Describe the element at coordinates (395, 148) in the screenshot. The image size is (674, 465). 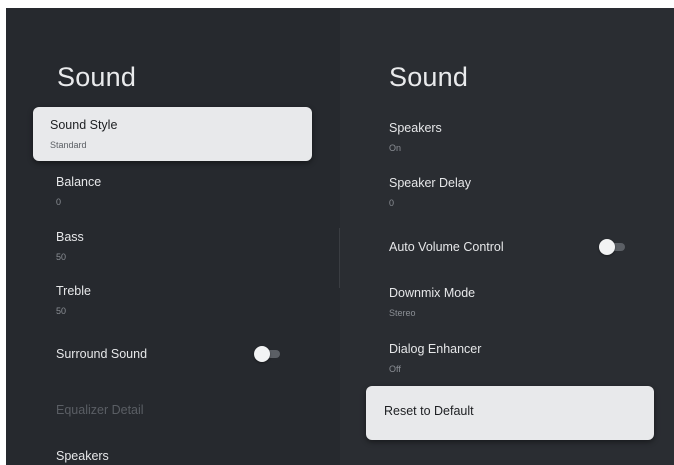
I see `menu-item-value: On` at that location.